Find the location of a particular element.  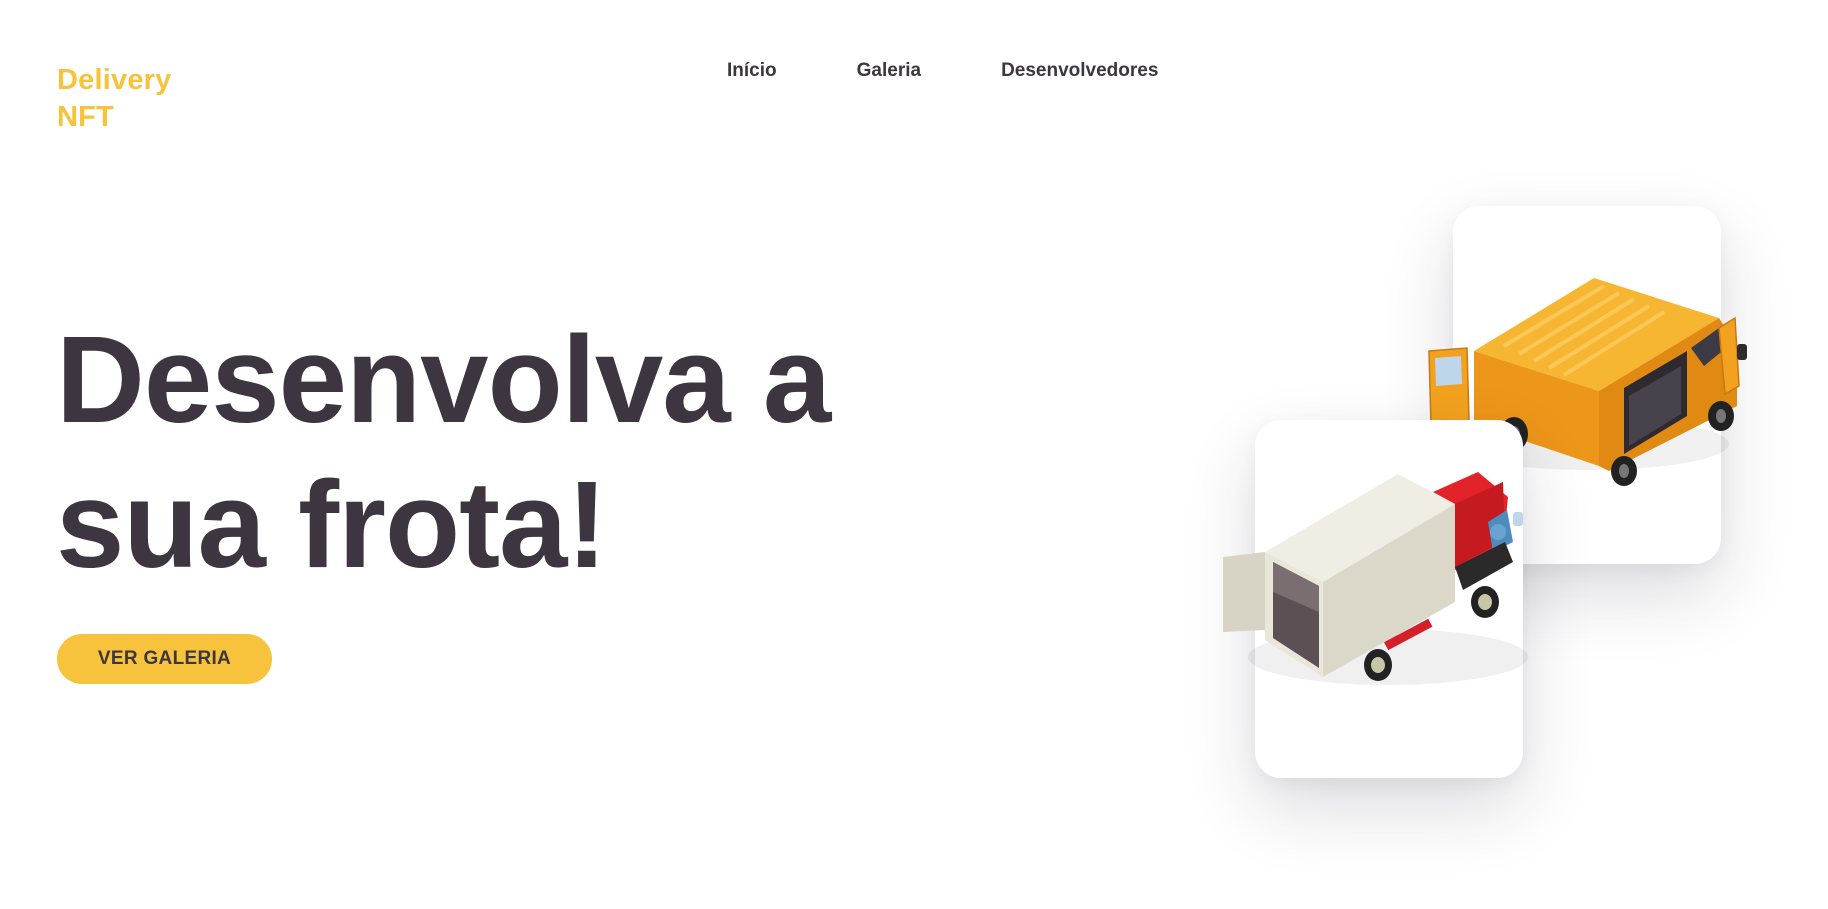

main-nav: Início Galeria Desenvolvedores is located at coordinates (942, 71).